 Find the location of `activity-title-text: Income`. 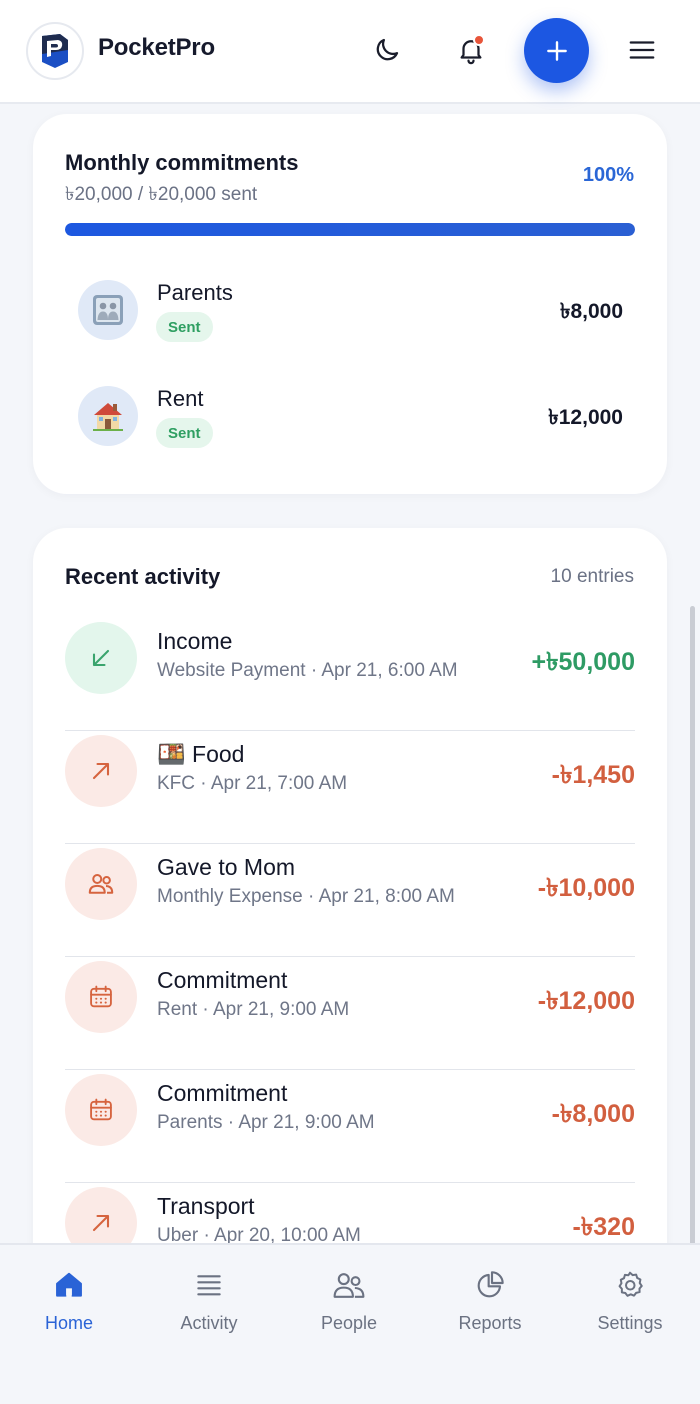

activity-title-text: Income is located at coordinates (195, 641).